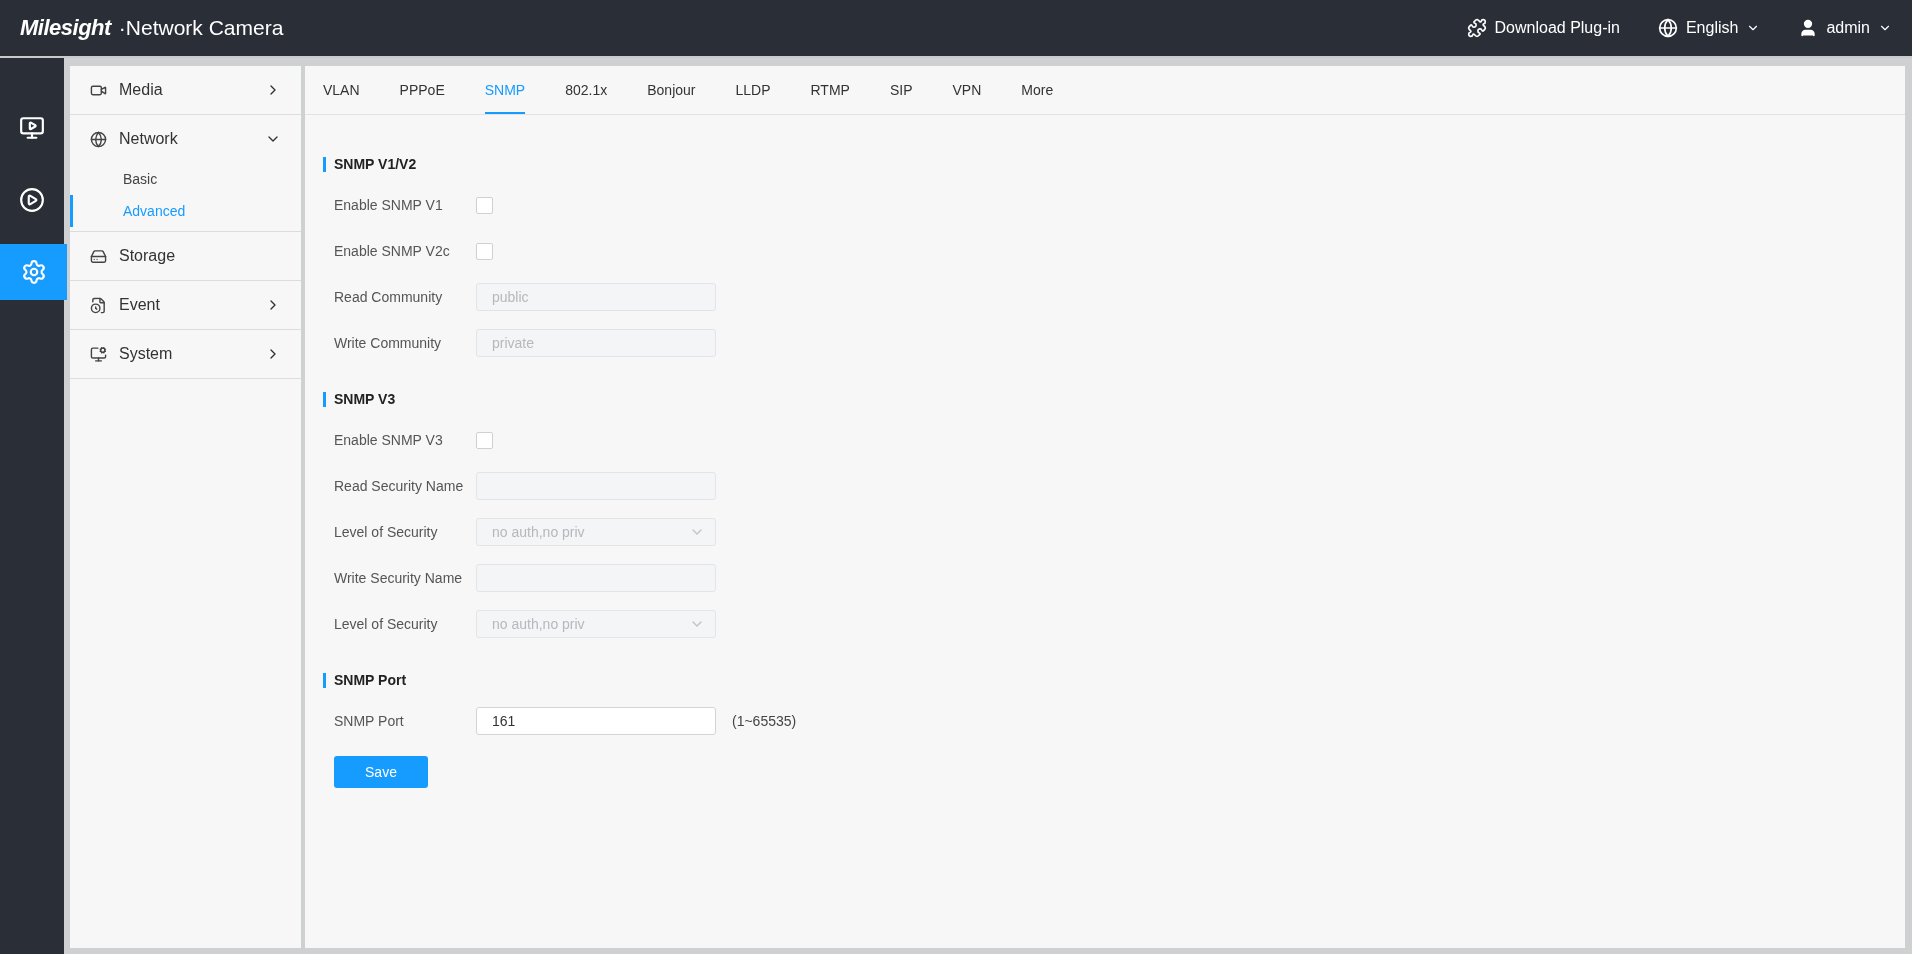  Describe the element at coordinates (399, 486) in the screenshot. I see `field-label: Read Security Name` at that location.